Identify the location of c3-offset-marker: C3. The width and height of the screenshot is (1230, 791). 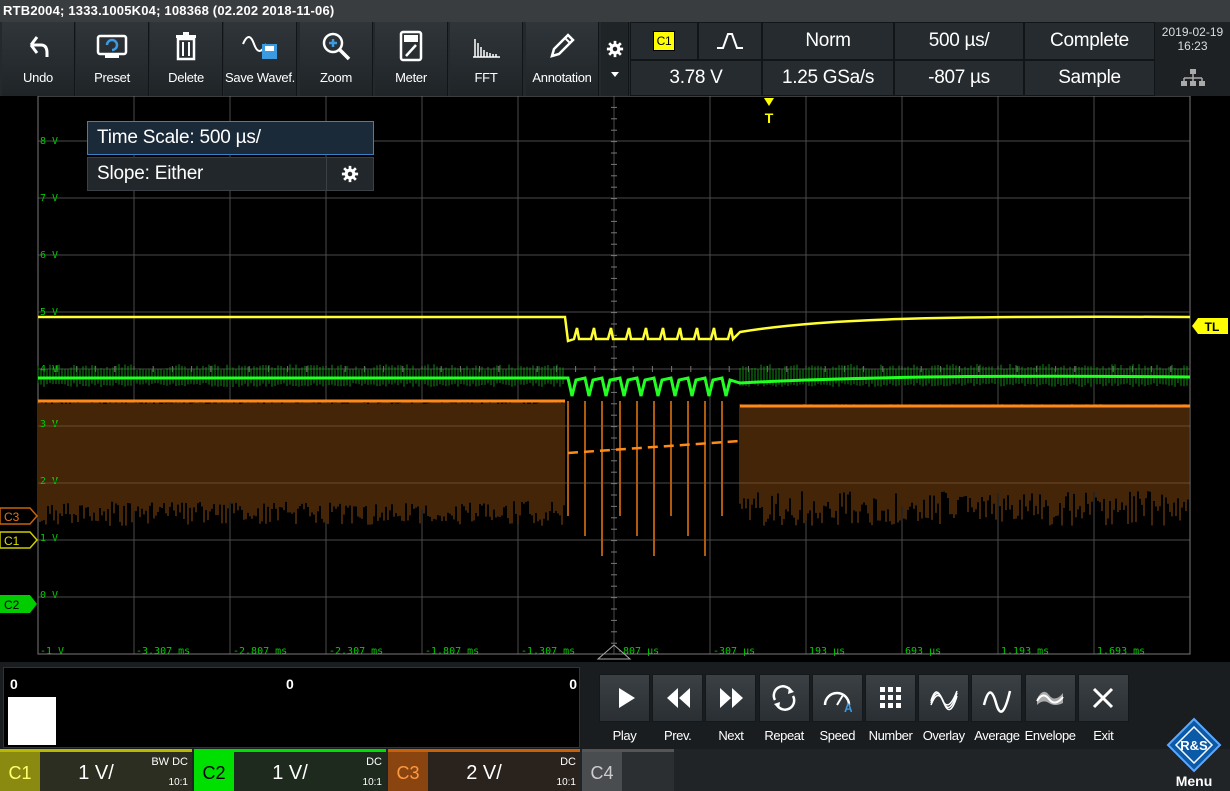
(18, 516).